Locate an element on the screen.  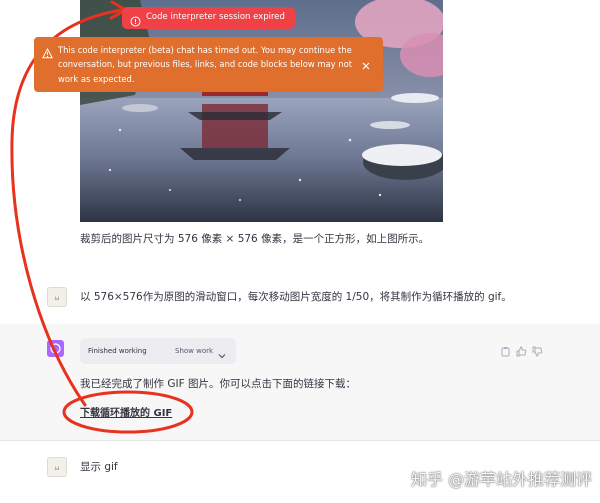
session-expired-banner: Code interpreter session expired is located at coordinates (208, 18).